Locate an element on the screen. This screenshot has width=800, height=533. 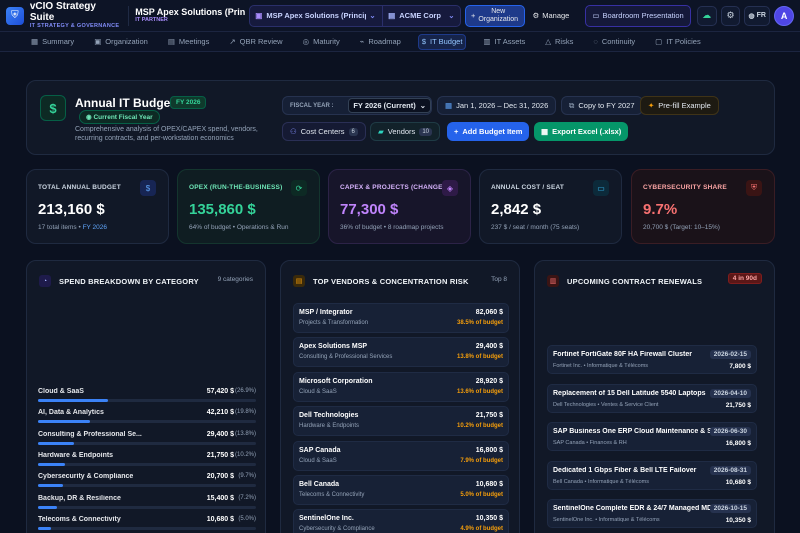
tab-risks: △ Risks is located at coordinates (559, 42).